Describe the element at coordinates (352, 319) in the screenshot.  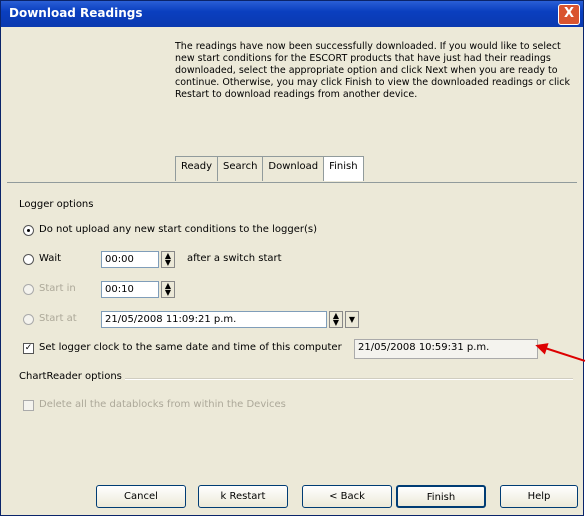
I see `start-at-dropdown: ▼` at that location.